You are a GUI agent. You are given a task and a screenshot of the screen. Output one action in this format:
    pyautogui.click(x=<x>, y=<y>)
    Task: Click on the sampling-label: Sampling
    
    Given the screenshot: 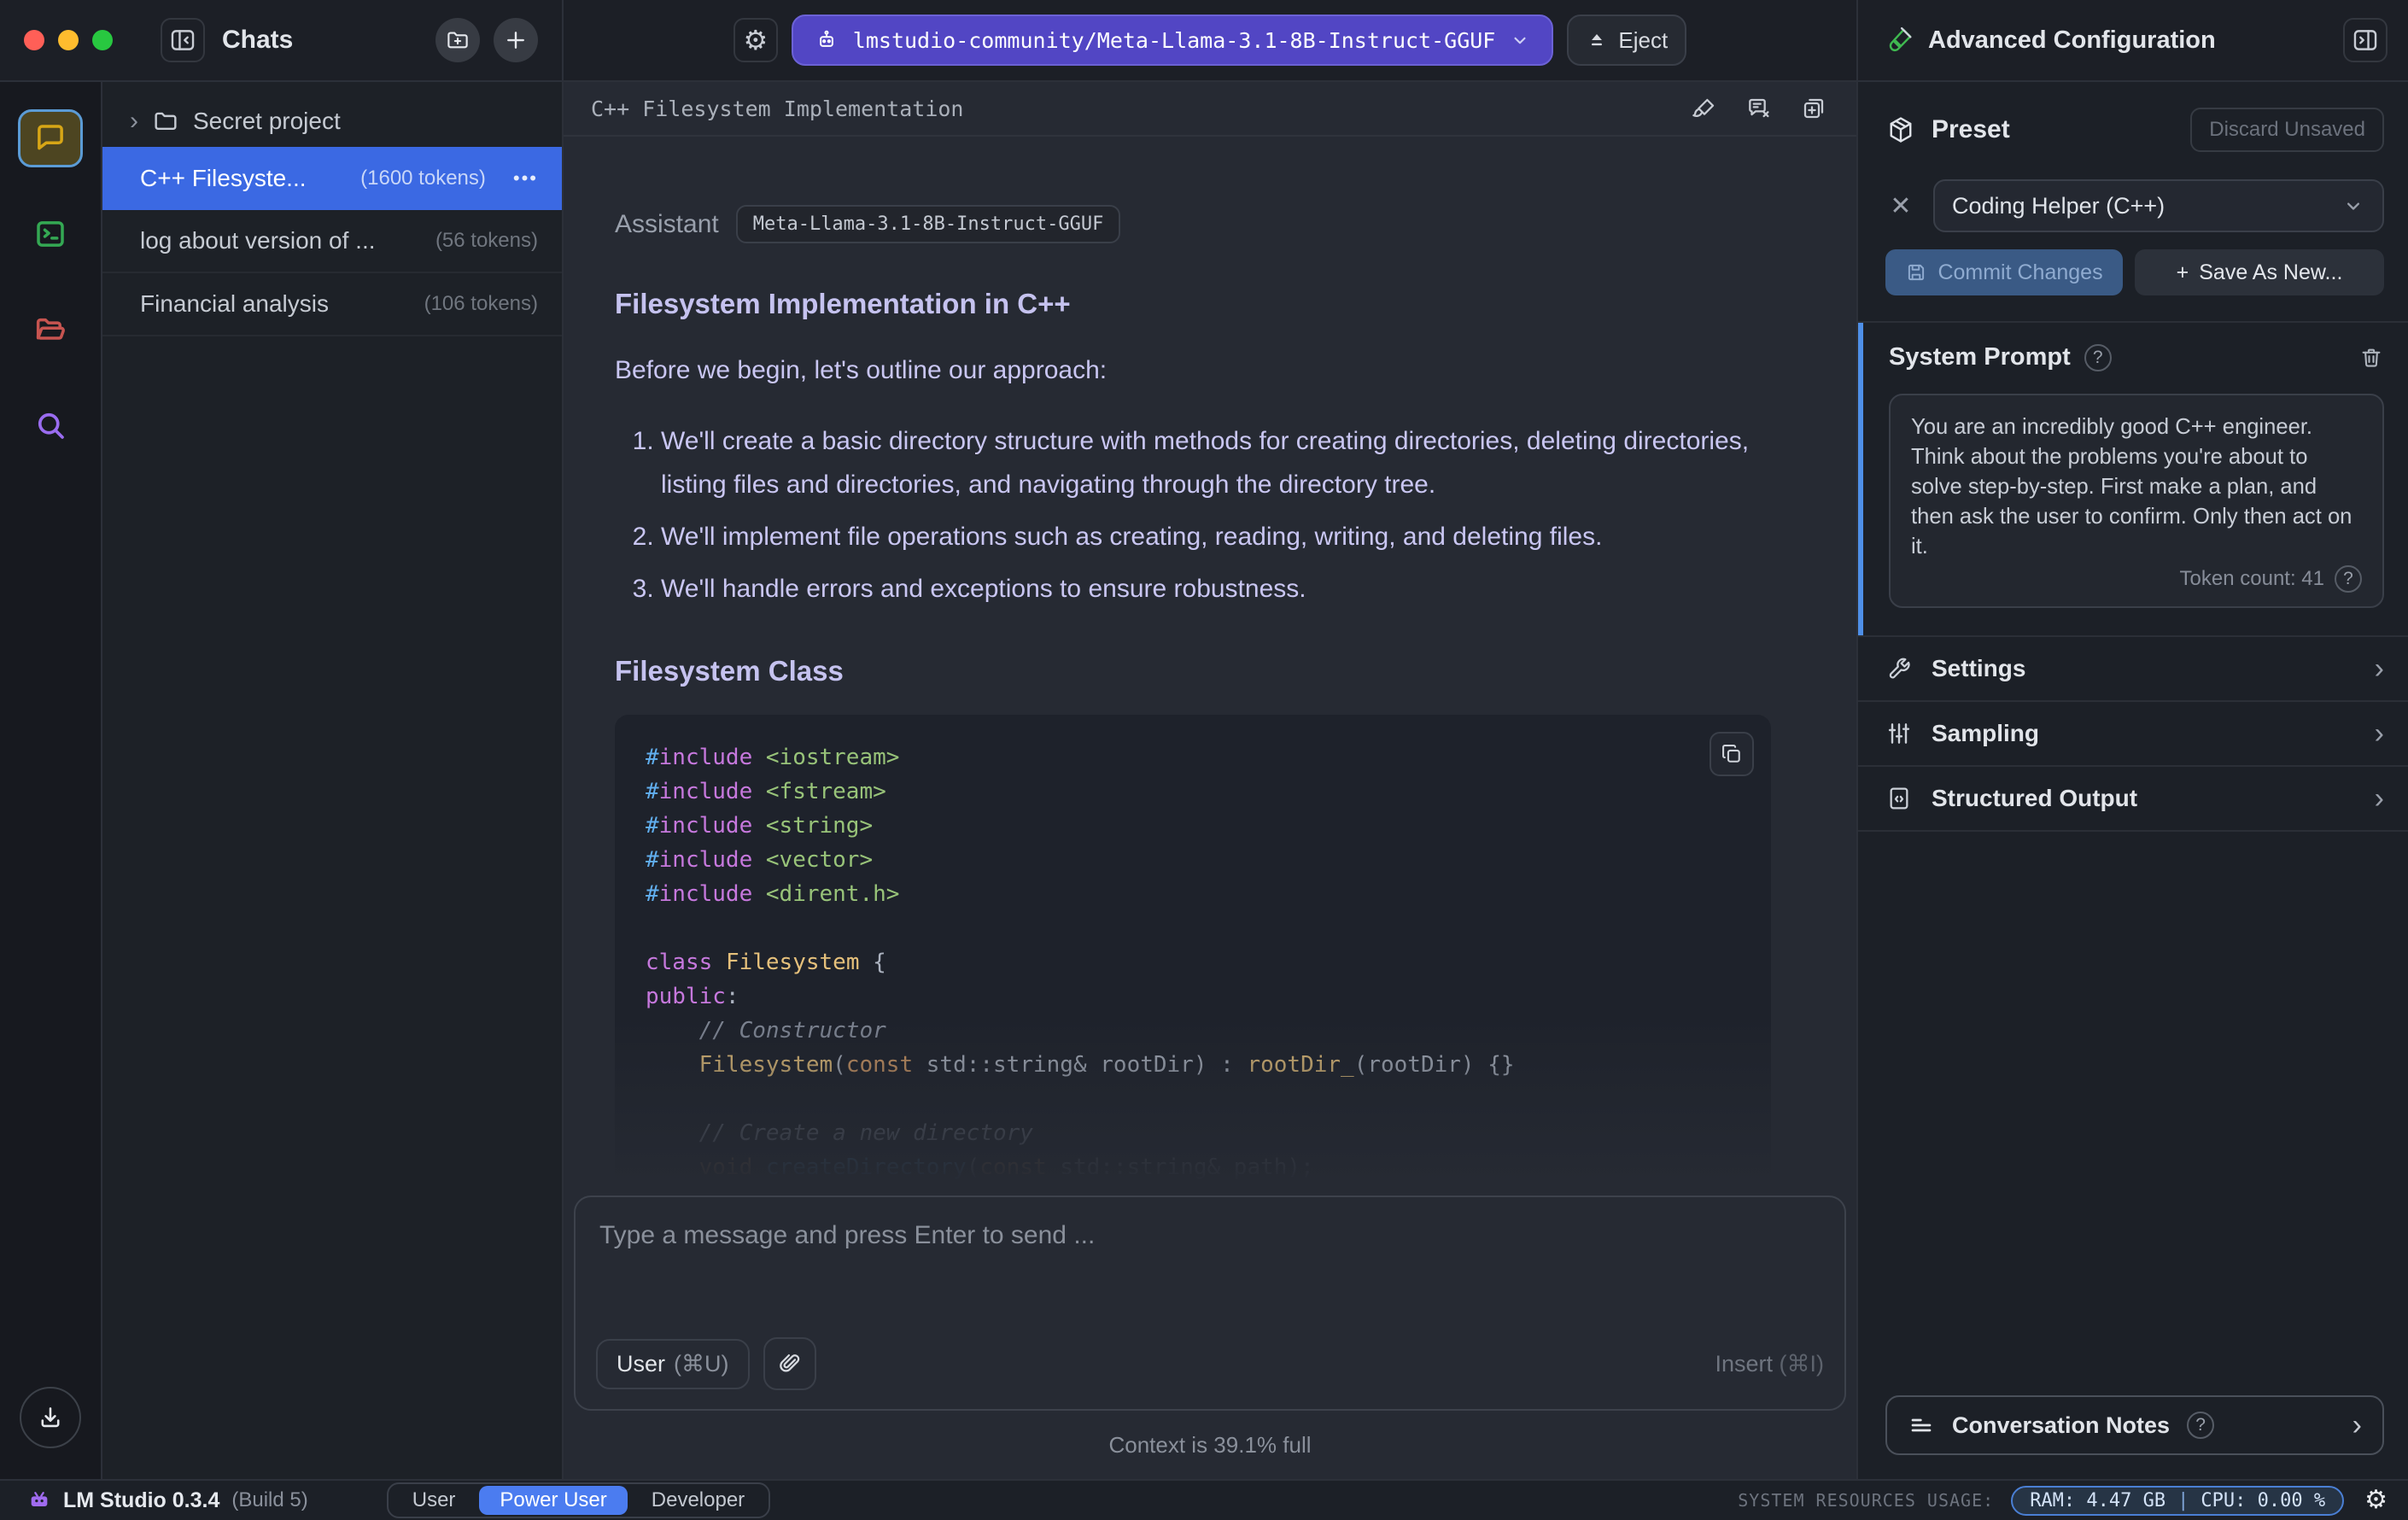 What is the action you would take?
    pyautogui.click(x=1986, y=733)
    